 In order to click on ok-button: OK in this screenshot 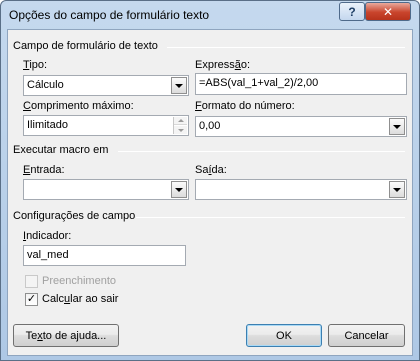, I will do `click(284, 335)`.